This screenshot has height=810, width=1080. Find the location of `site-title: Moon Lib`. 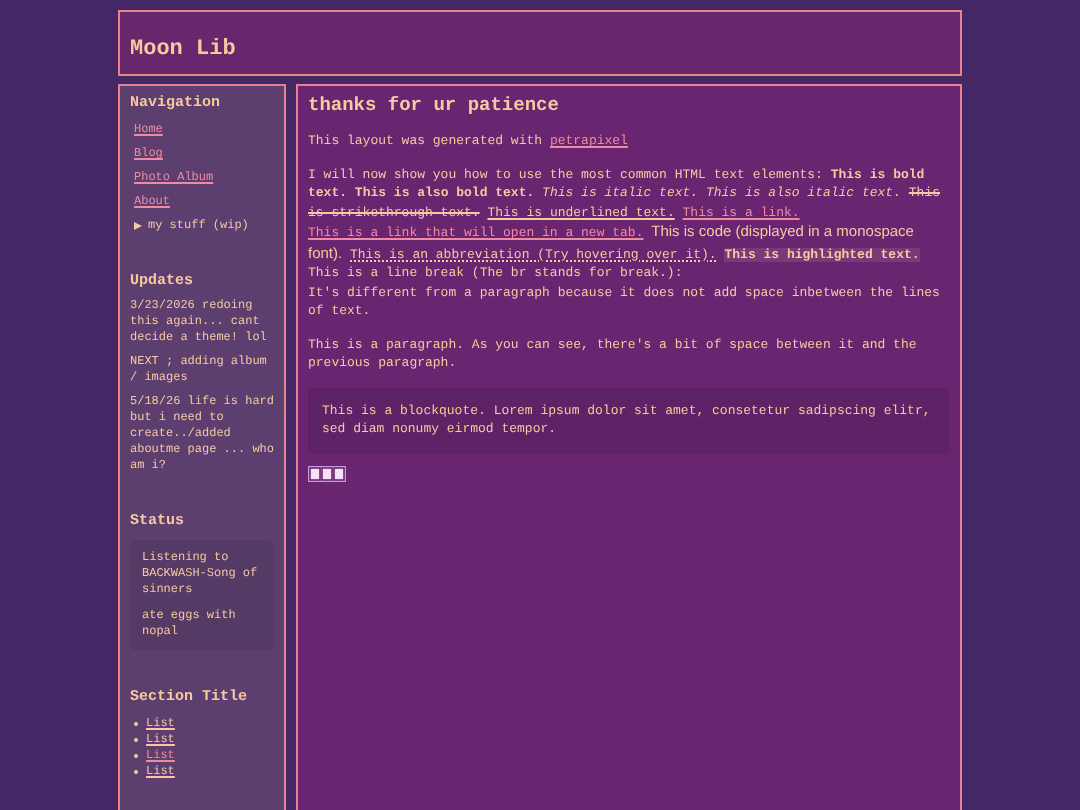

site-title: Moon Lib is located at coordinates (183, 51).